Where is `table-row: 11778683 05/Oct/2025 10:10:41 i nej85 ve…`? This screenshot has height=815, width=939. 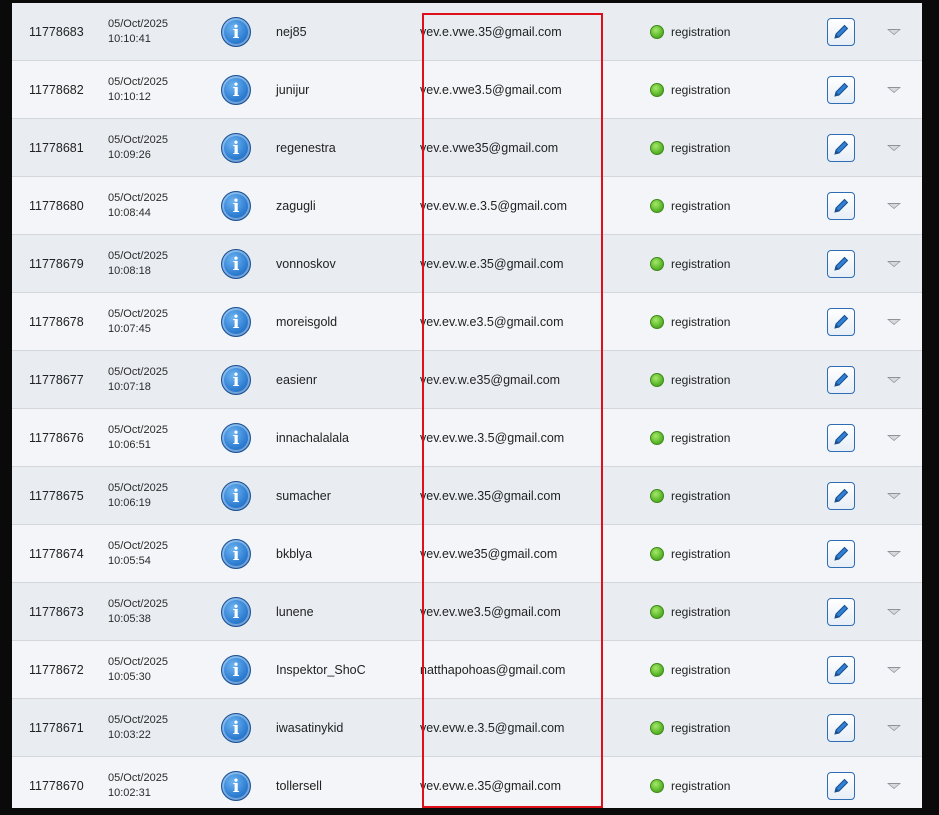
table-row: 11778683 05/Oct/2025 10:10:41 i nej85 ve… is located at coordinates (467, 32).